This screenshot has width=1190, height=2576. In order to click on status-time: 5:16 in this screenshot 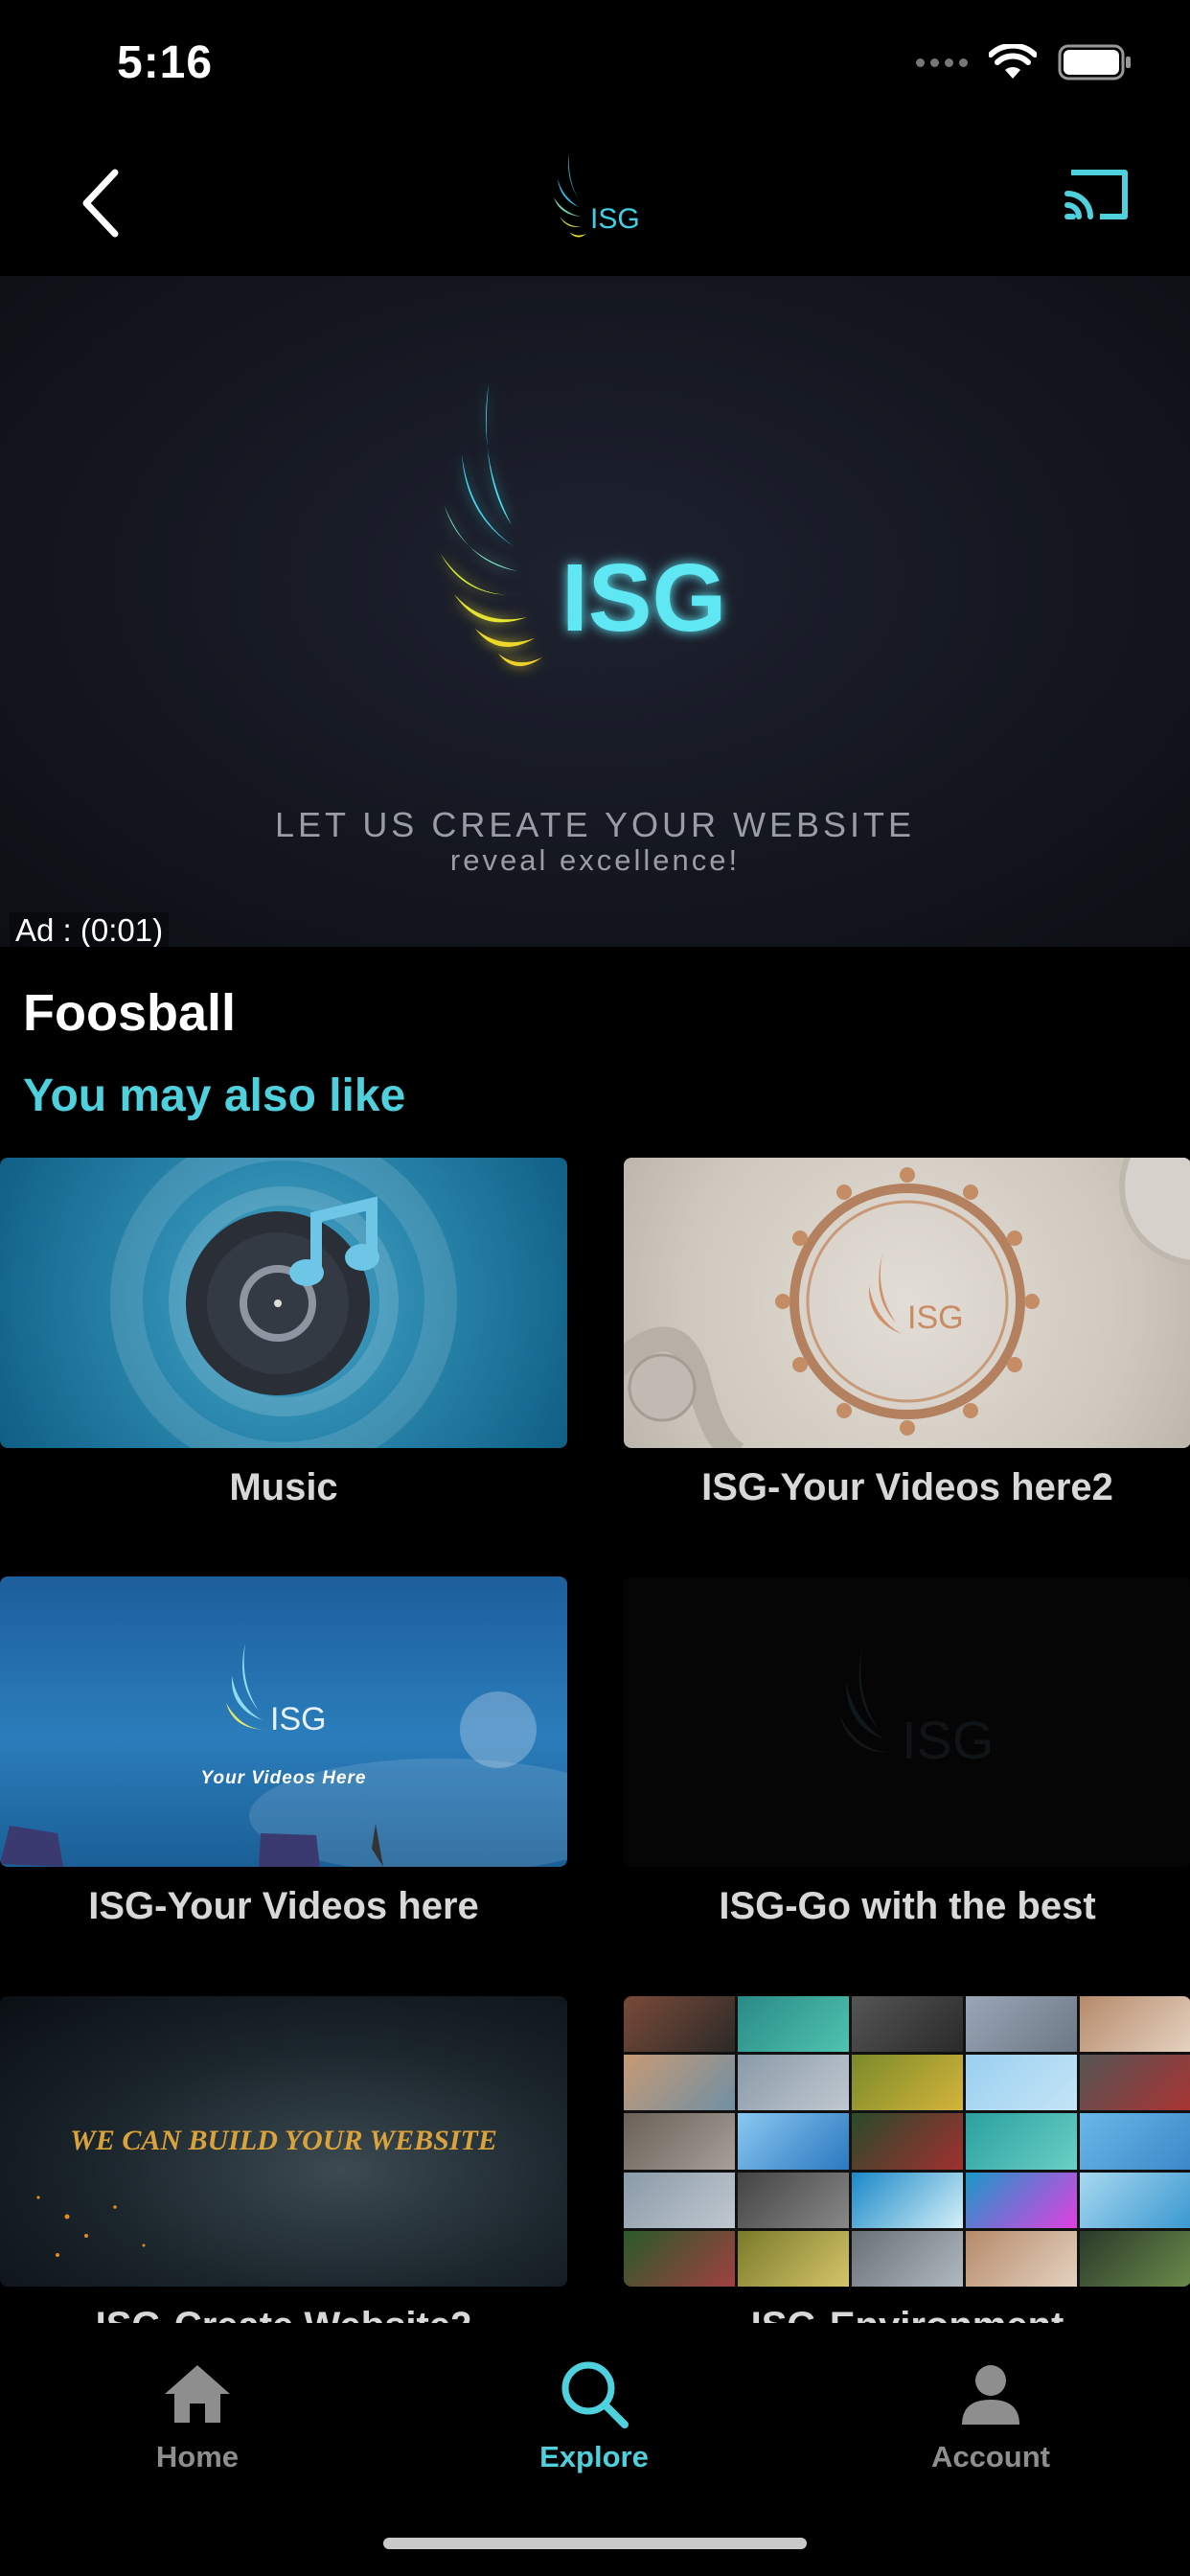, I will do `click(166, 63)`.